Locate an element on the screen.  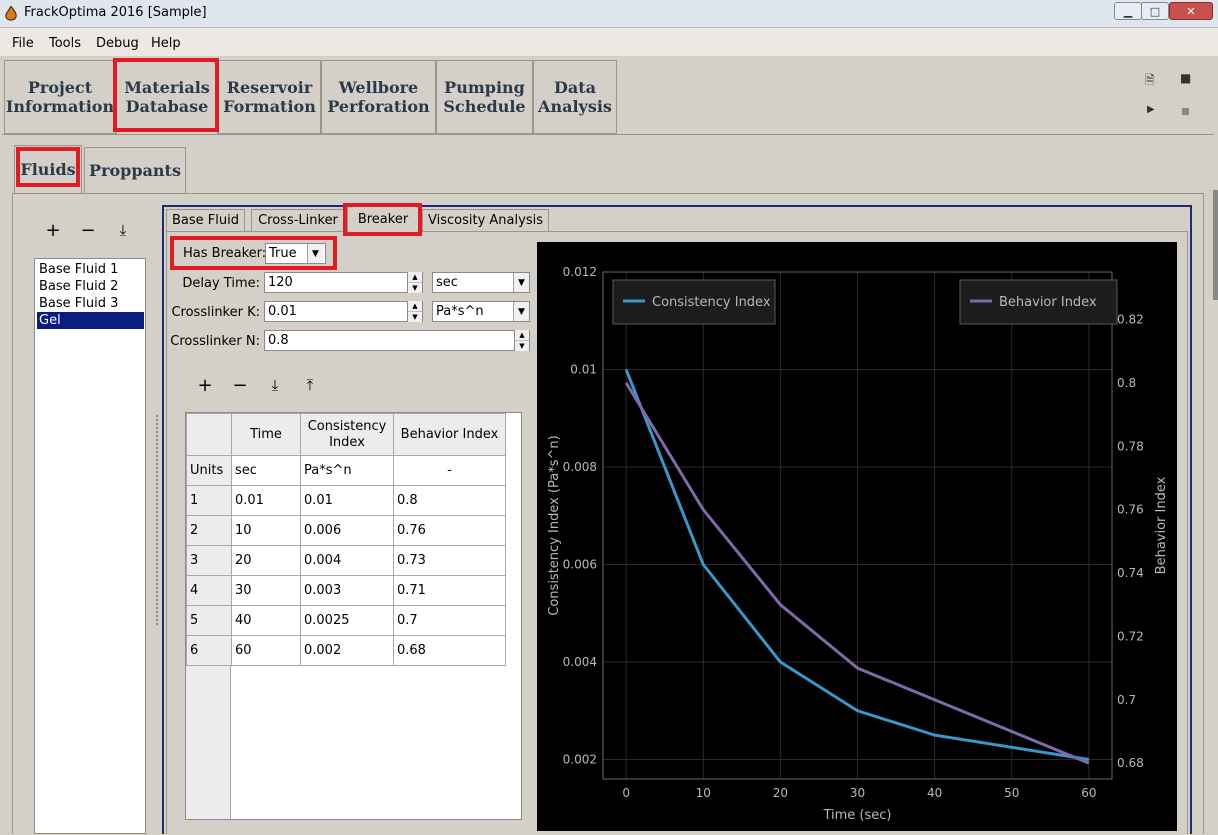
table-row: 2 10 0.006 0.76 is located at coordinates (346, 530).